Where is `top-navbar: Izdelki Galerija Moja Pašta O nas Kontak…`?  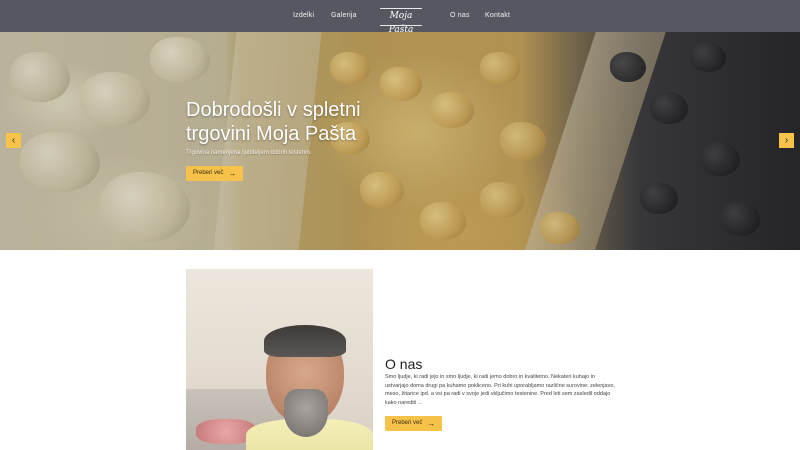 top-navbar: Izdelki Galerija Moja Pašta O nas Kontak… is located at coordinates (400, 17).